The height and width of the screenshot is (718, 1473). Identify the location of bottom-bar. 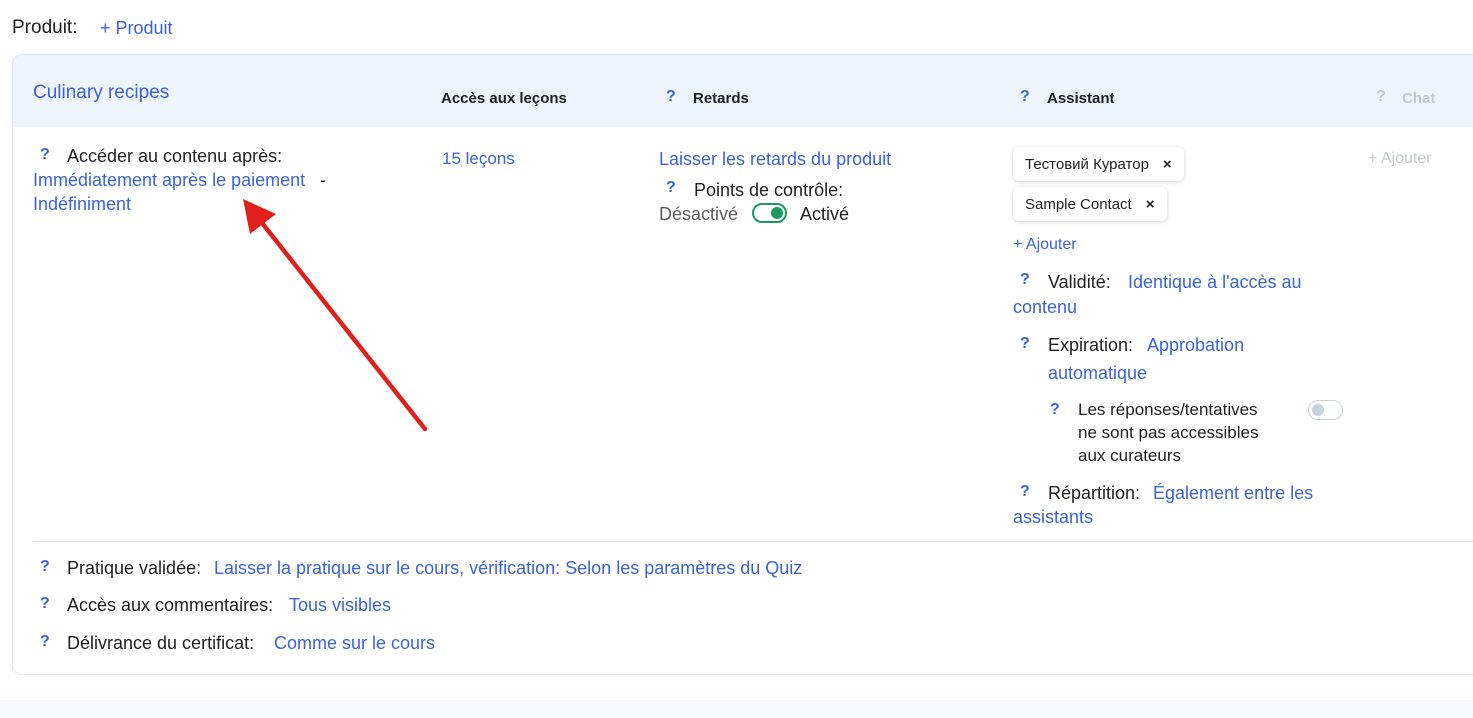
(736, 709).